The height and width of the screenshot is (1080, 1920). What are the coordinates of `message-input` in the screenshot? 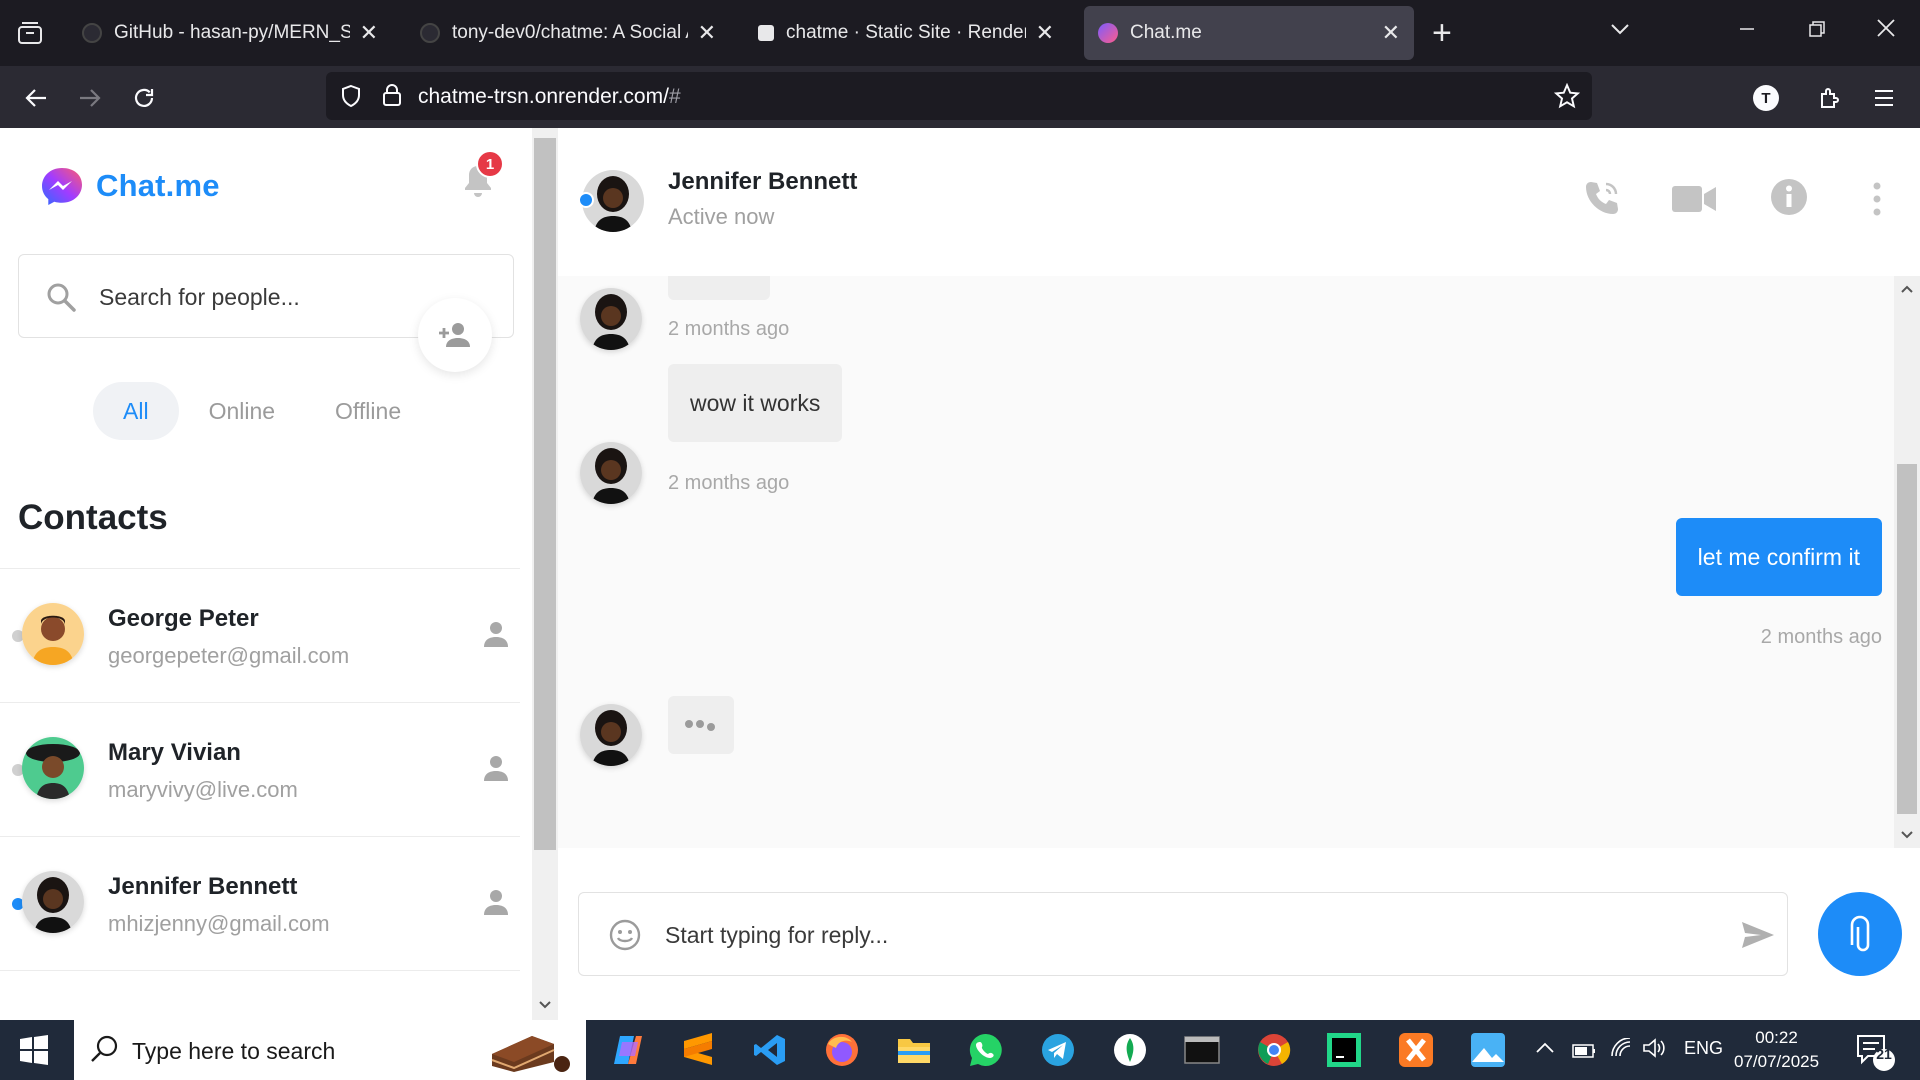 It's located at (1165, 935).